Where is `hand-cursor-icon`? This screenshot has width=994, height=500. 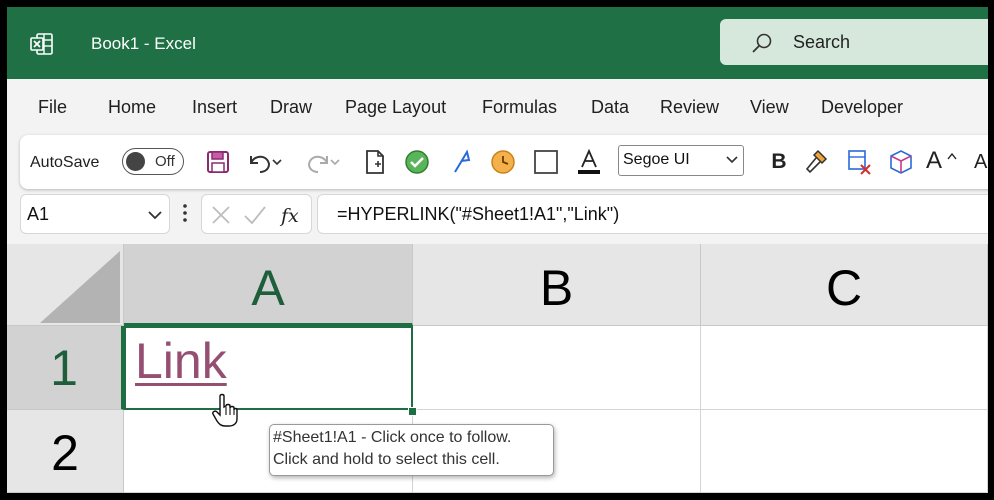 hand-cursor-icon is located at coordinates (225, 410).